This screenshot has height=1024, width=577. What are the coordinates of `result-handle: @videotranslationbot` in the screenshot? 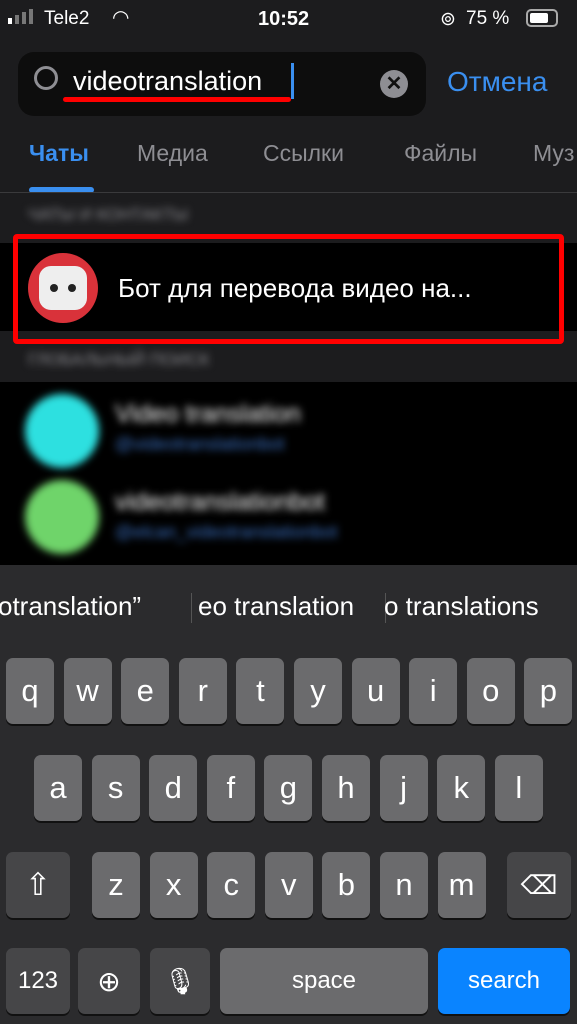 It's located at (200, 444).